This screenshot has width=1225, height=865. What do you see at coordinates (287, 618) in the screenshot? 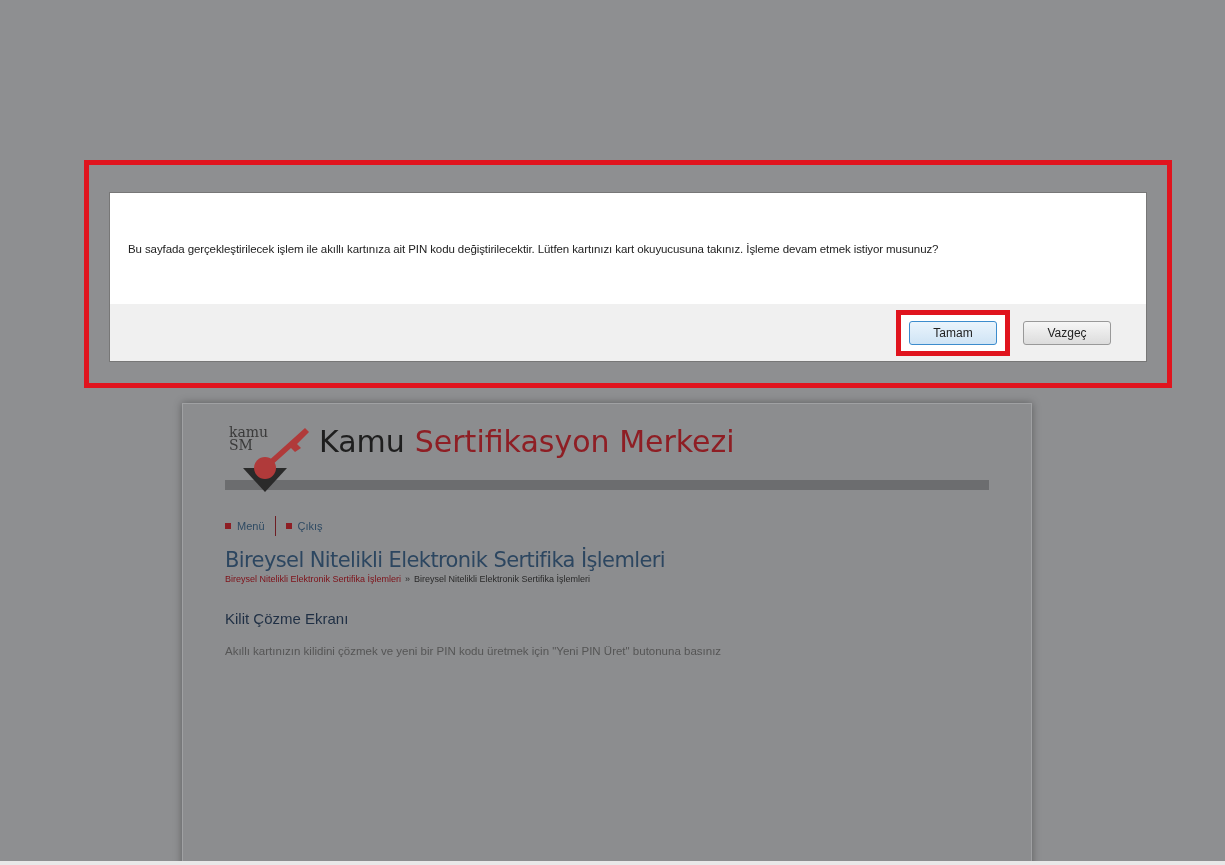
I see `section-title: Kilit Çözme Ekranı` at bounding box center [287, 618].